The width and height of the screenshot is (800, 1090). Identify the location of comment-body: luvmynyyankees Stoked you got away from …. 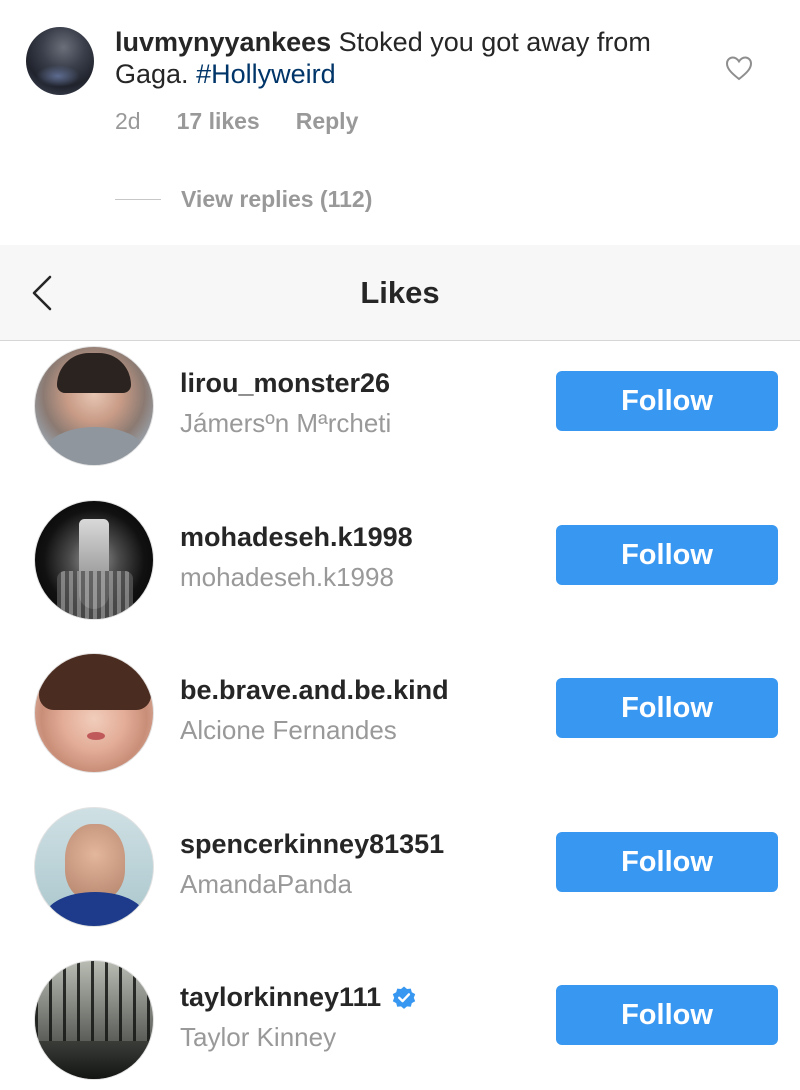
(410, 58).